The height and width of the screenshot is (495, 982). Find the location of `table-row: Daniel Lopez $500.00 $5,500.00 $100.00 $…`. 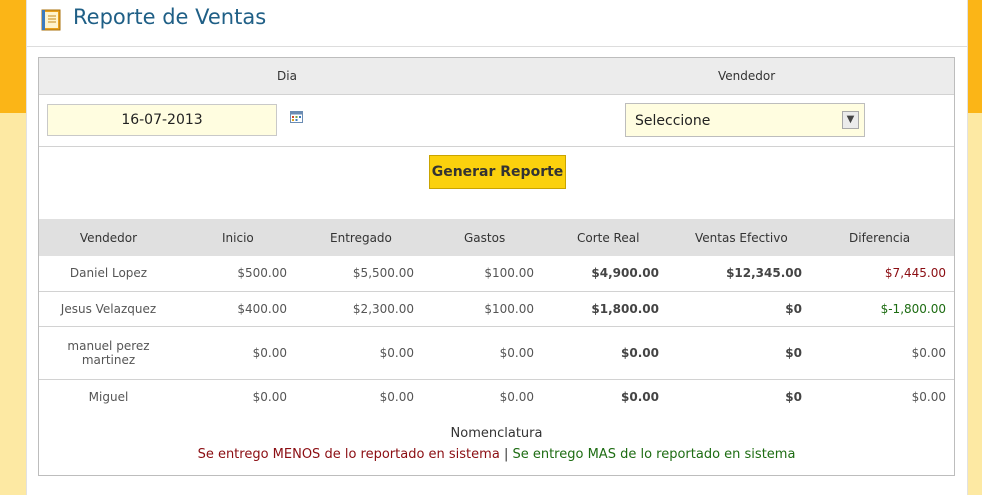

table-row: Daniel Lopez $500.00 $5,500.00 $100.00 $… is located at coordinates (496, 274).